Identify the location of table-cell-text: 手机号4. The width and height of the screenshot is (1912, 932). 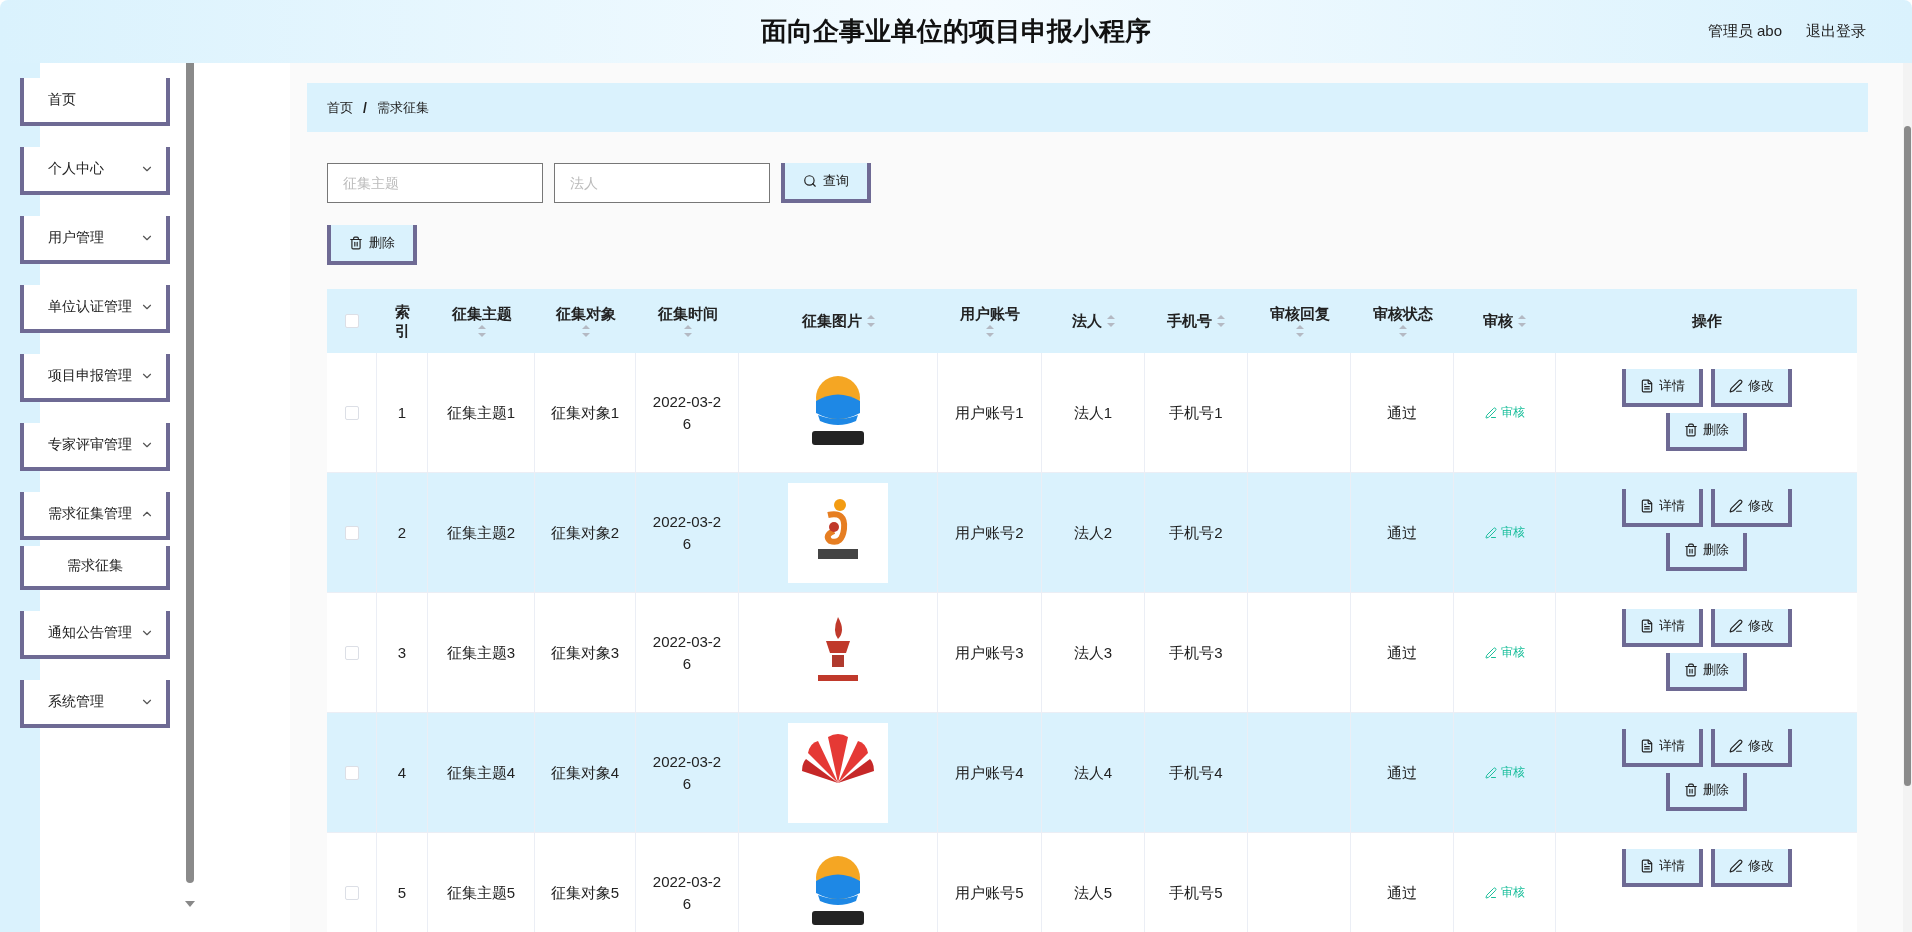
(1196, 772).